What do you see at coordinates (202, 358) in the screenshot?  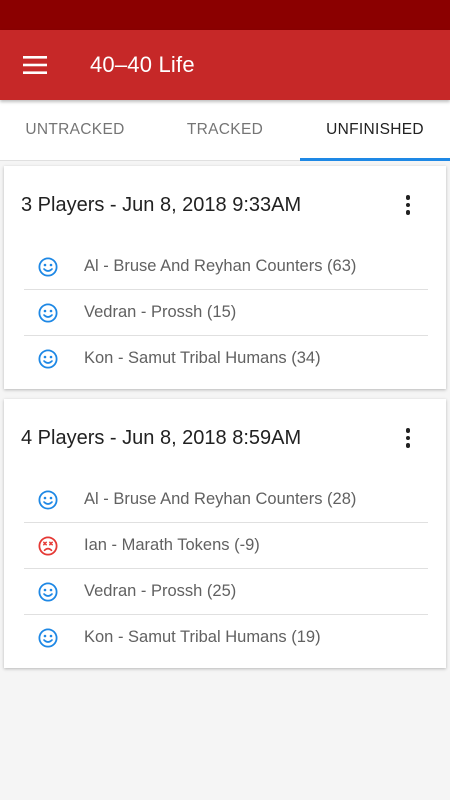 I see `player-name: Kon - Samut Tribal Humans (34)` at bounding box center [202, 358].